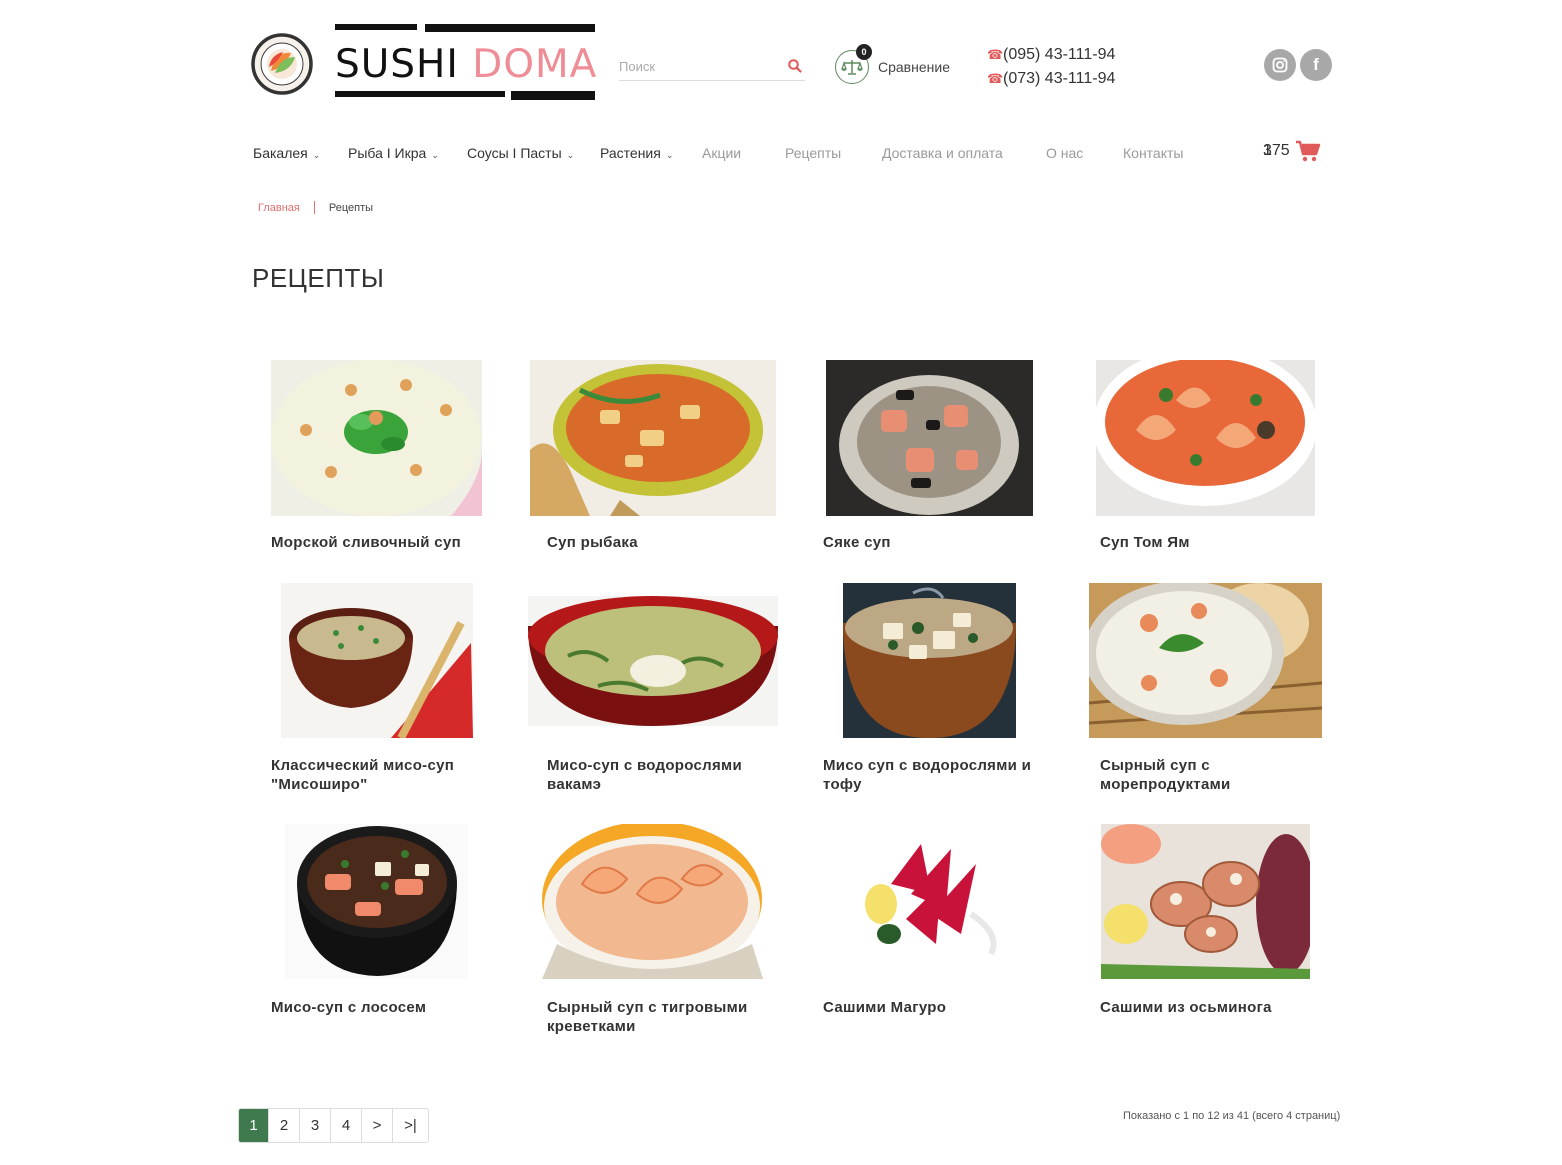 This screenshot has height=1165, width=1562. Describe the element at coordinates (286, 153) in the screenshot. I see `nav-item-bakaleya: Бакалея ⌄` at that location.